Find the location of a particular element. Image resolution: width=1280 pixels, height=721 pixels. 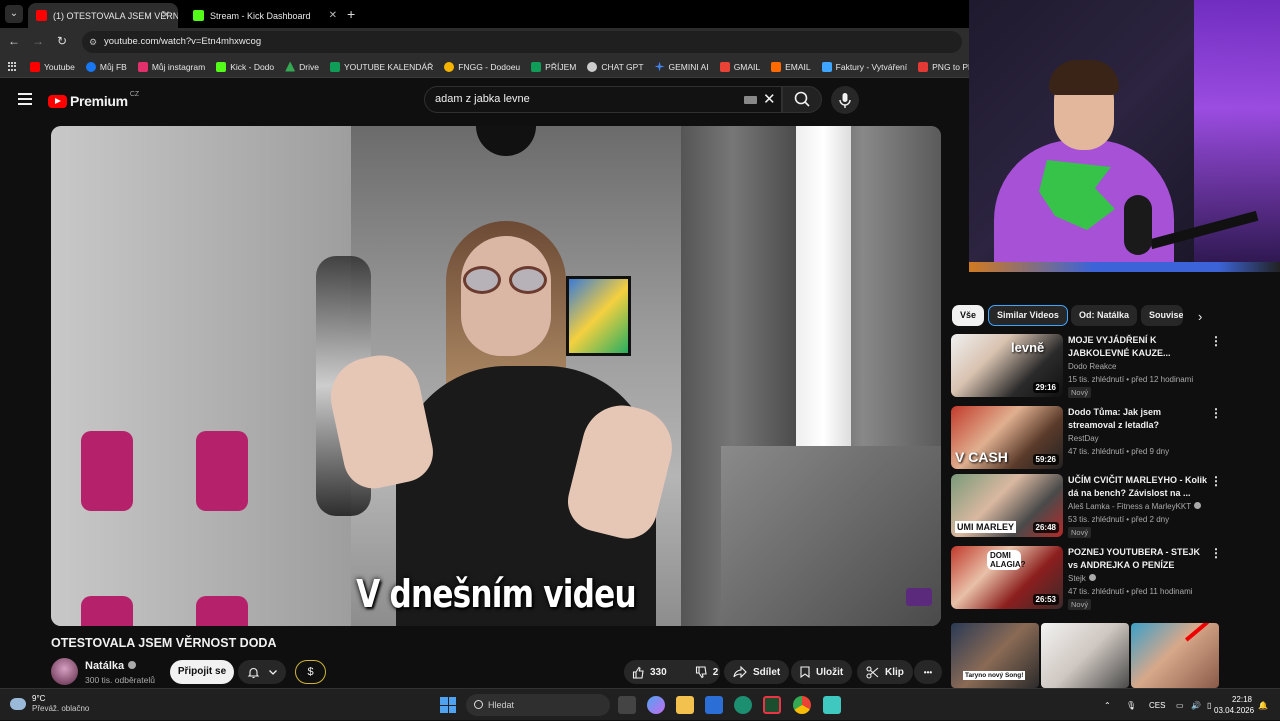

menu-icon is located at coordinates (25, 100).